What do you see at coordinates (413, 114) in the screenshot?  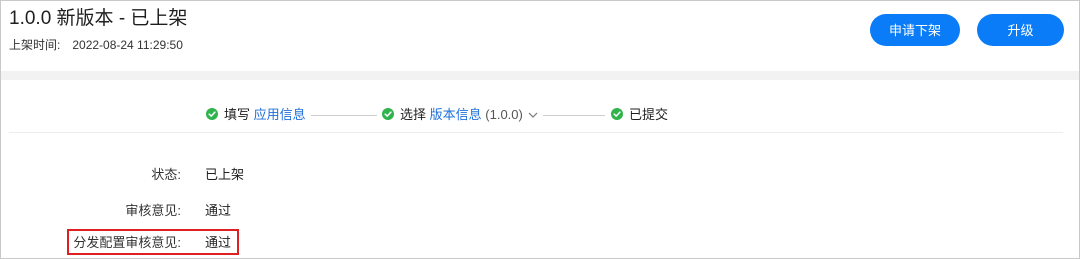 I see `step-prefix: 选择` at bounding box center [413, 114].